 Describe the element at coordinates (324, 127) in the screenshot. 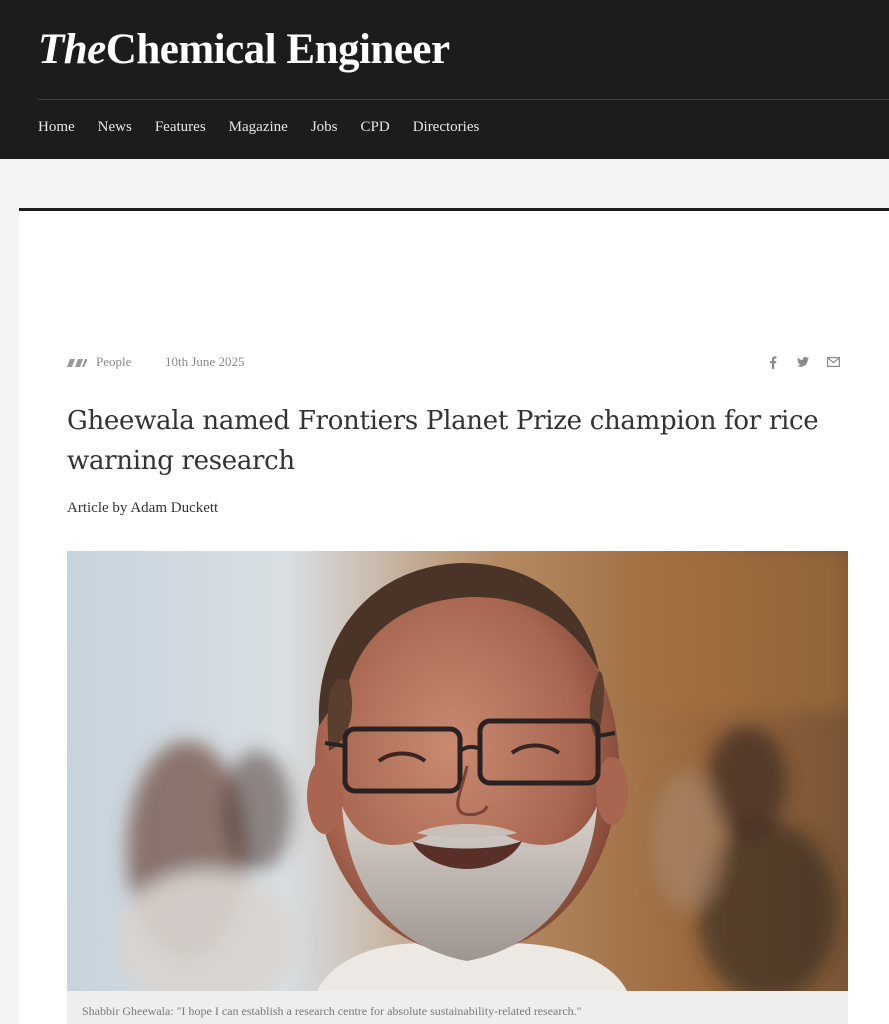

I see `nav-jobs: Jobs` at that location.